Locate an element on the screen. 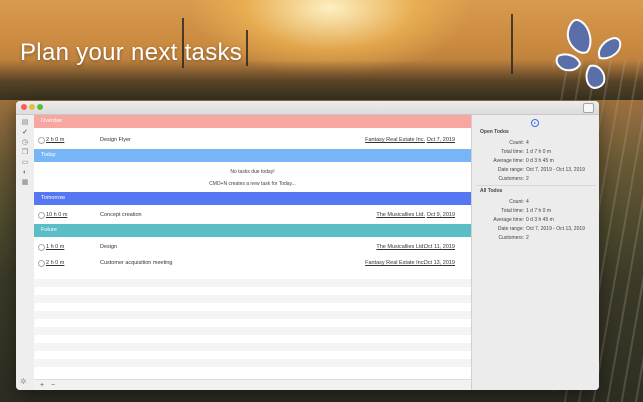  section-label: Today is located at coordinates (48, 155).